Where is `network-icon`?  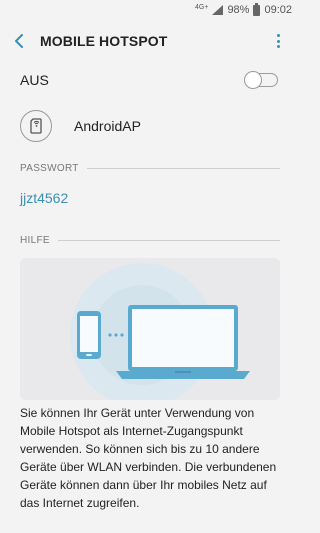 network-icon is located at coordinates (36, 126).